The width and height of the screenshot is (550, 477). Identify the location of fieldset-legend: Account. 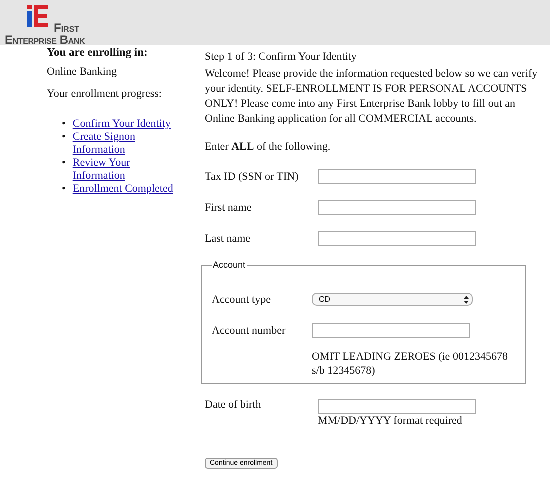
(229, 265).